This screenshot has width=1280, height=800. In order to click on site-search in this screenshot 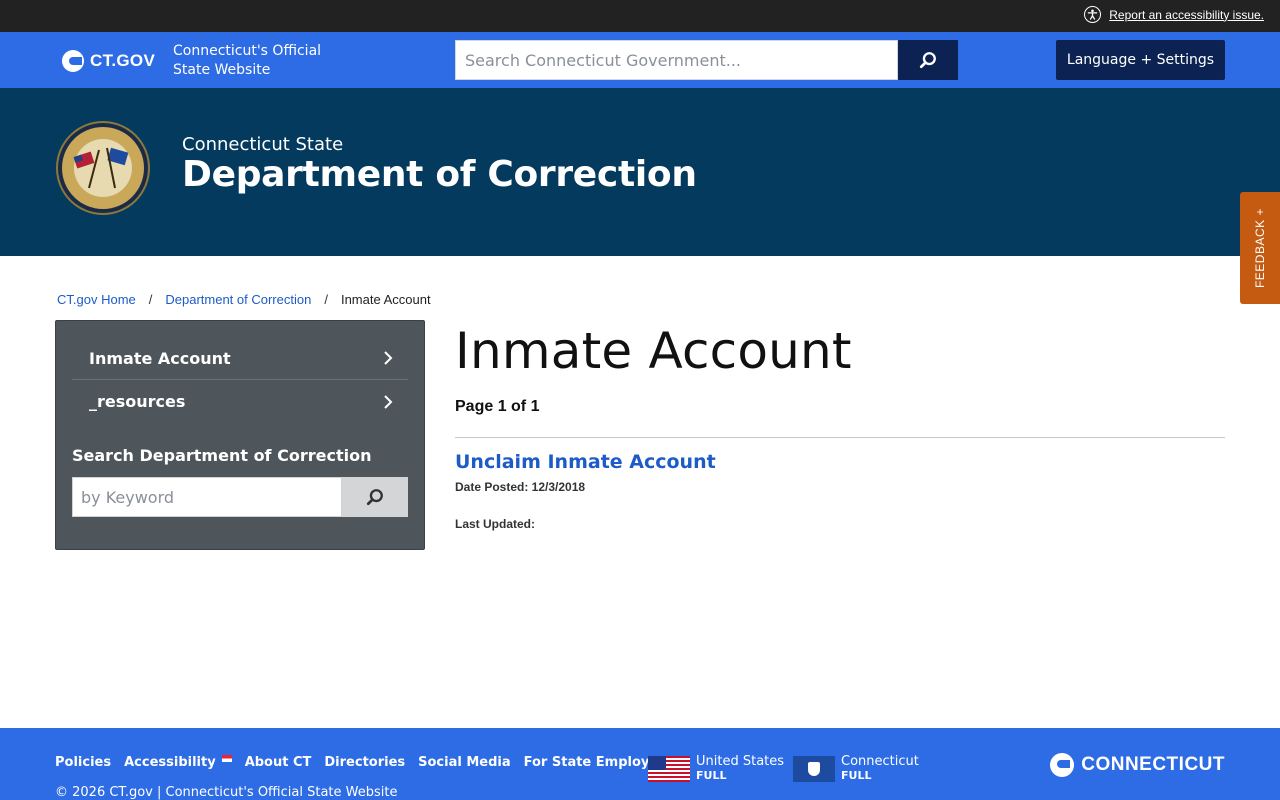, I will do `click(706, 60)`.